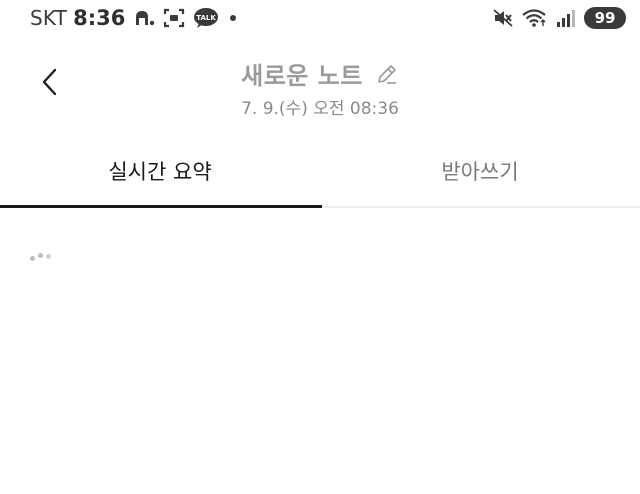 Image resolution: width=640 pixels, height=494 pixels. I want to click on note-date: 7. 9.(수) 오전 08:36, so click(320, 109).